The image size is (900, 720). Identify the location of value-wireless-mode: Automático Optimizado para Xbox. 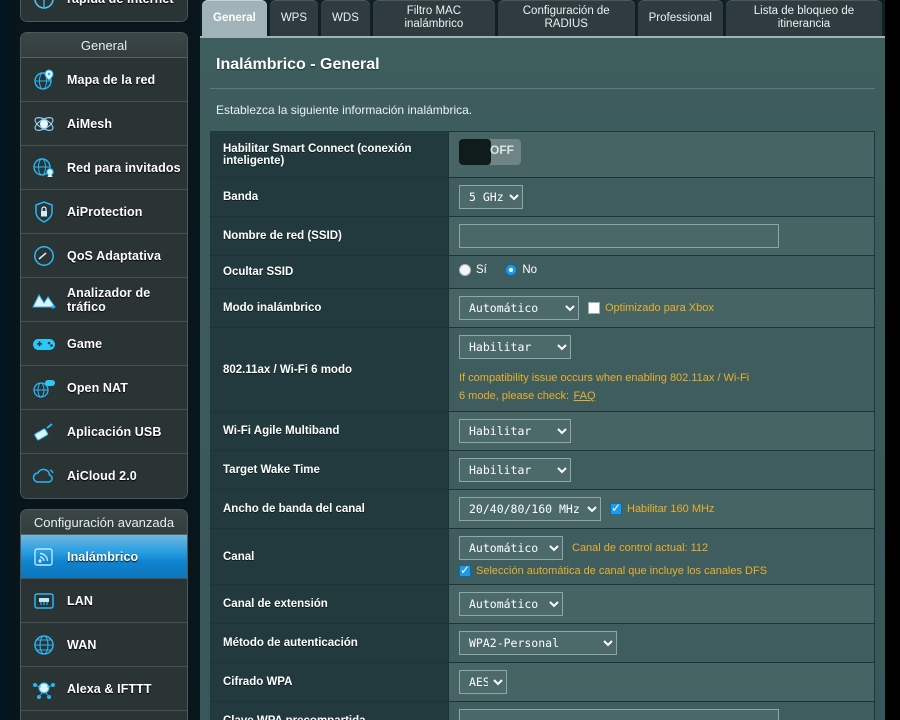
(661, 308).